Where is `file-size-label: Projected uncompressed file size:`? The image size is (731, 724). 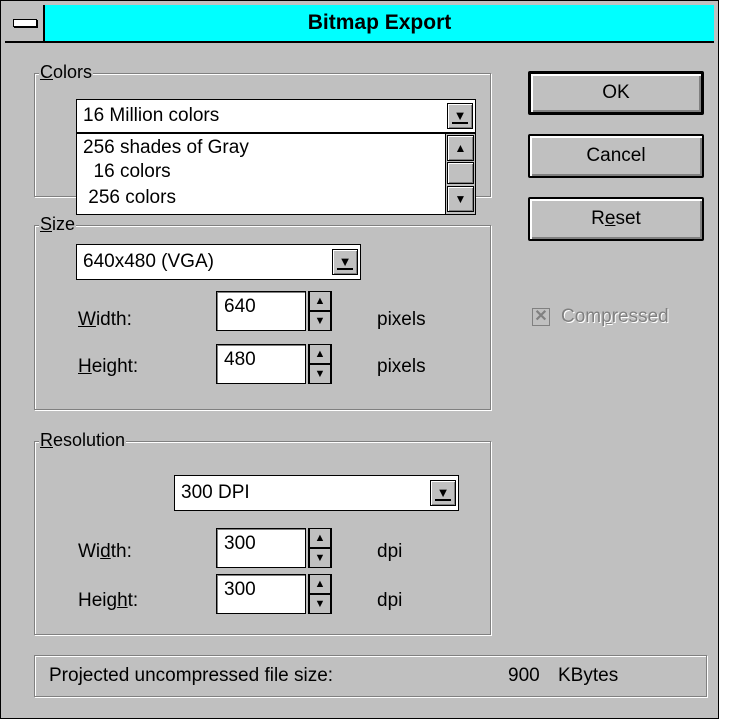
file-size-label: Projected uncompressed file size: is located at coordinates (191, 675).